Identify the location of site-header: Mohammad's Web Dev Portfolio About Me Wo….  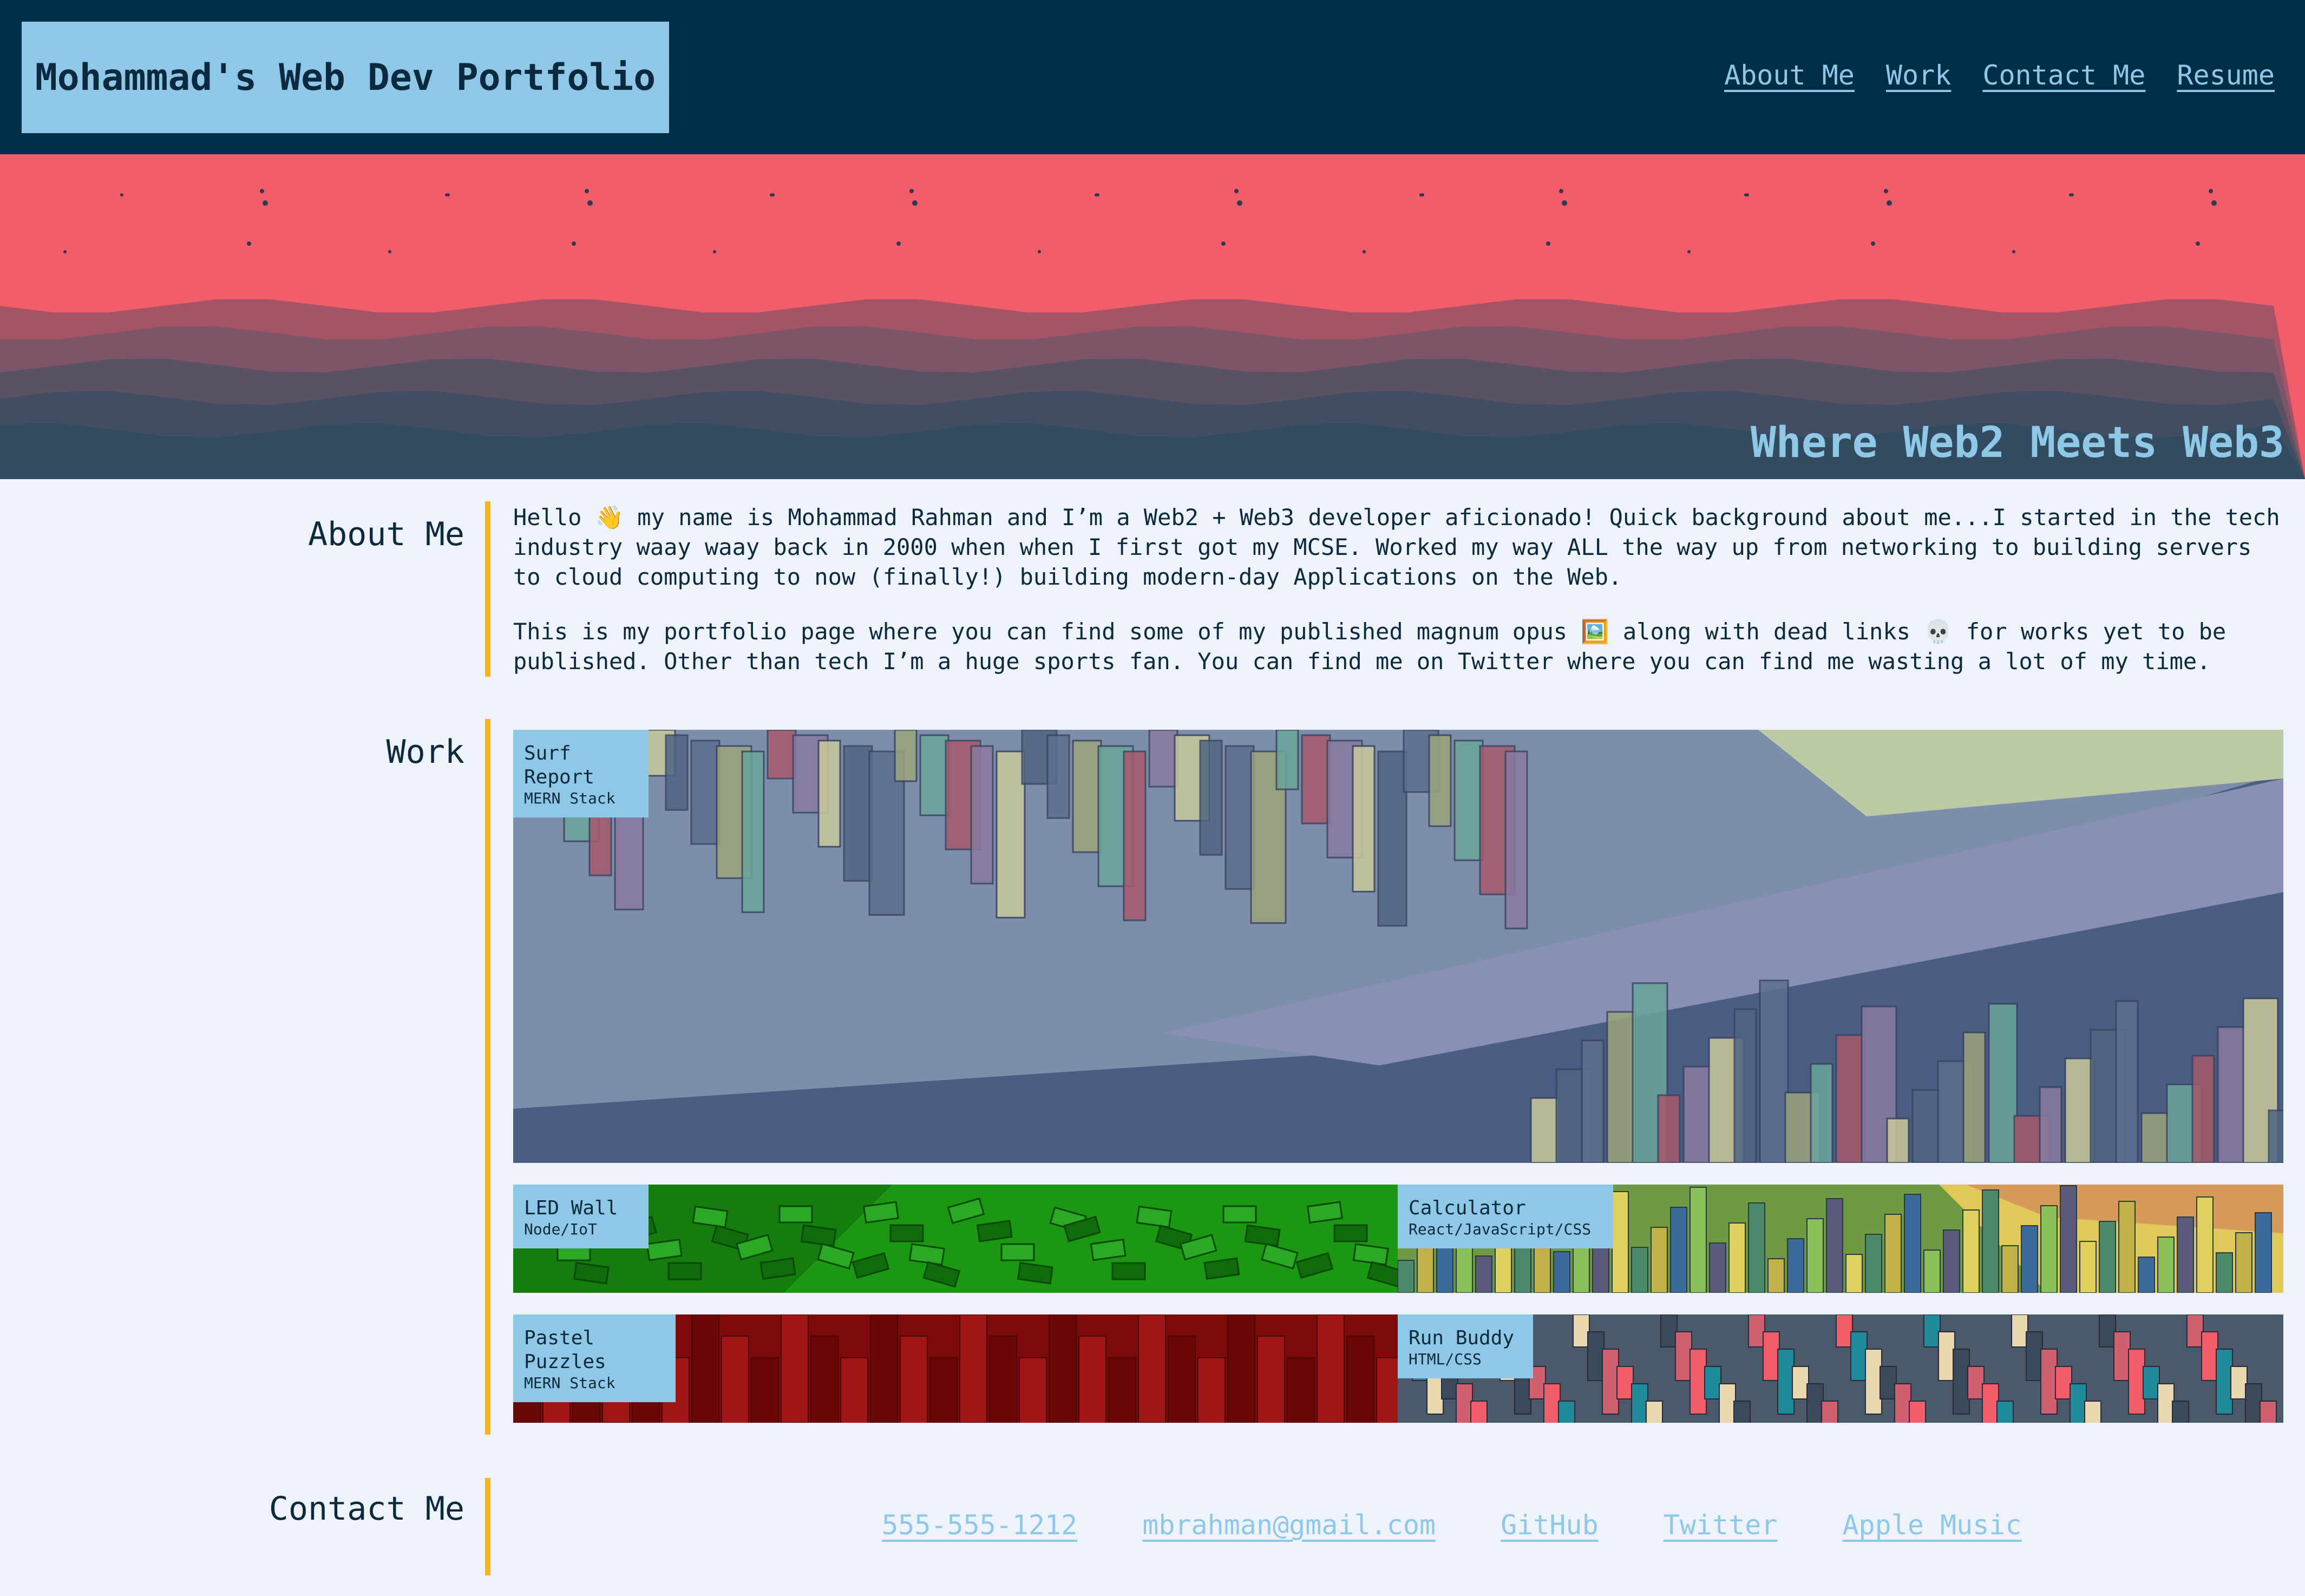
(1152, 77).